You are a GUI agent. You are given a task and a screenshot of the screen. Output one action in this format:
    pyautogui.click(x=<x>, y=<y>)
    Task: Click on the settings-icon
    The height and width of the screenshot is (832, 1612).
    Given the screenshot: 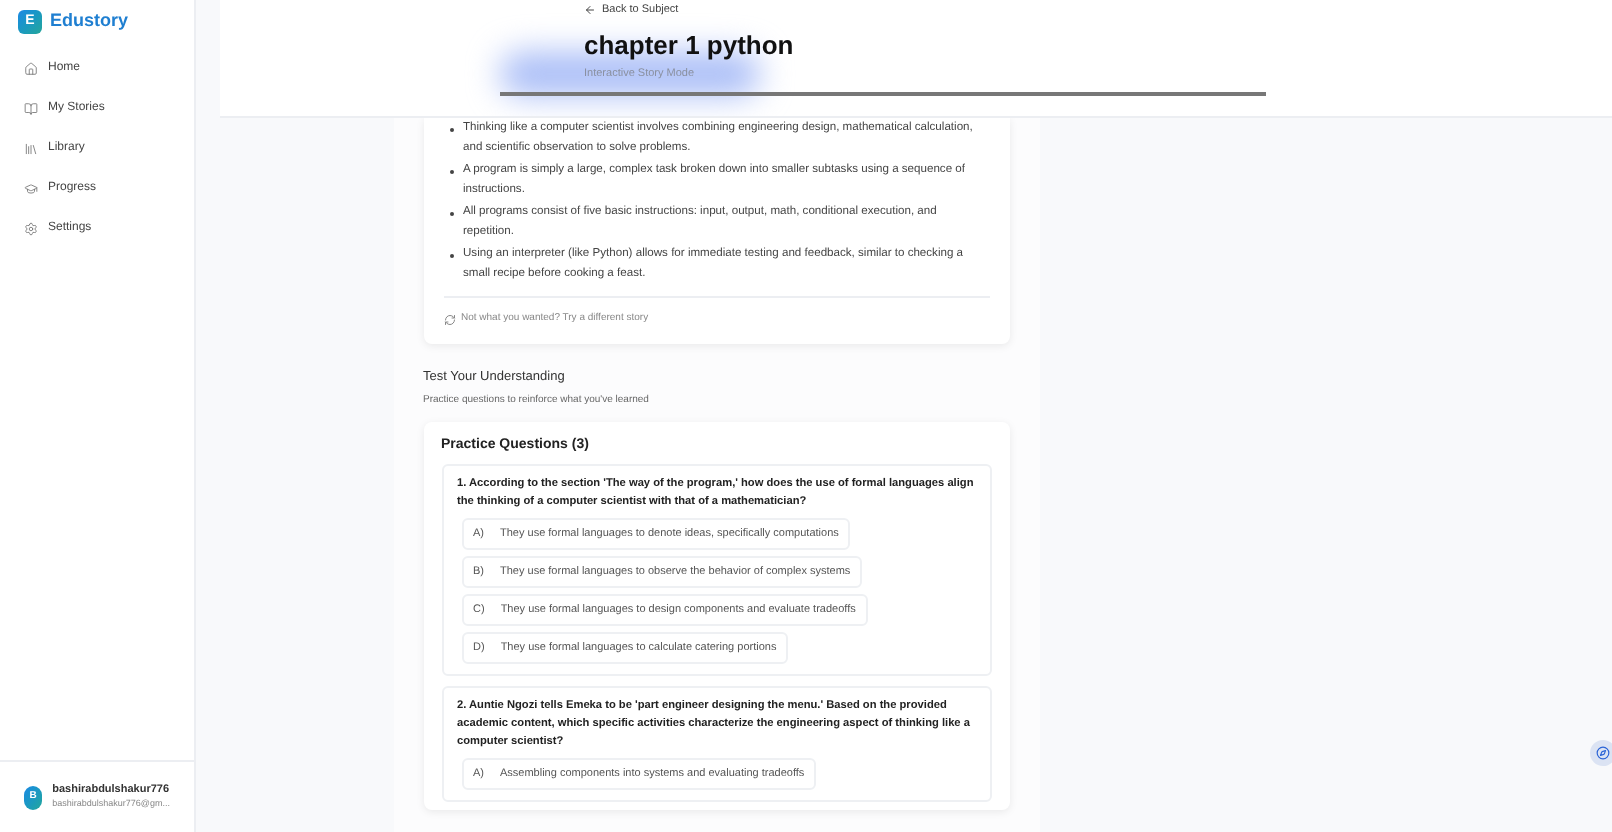 What is the action you would take?
    pyautogui.click(x=31, y=229)
    